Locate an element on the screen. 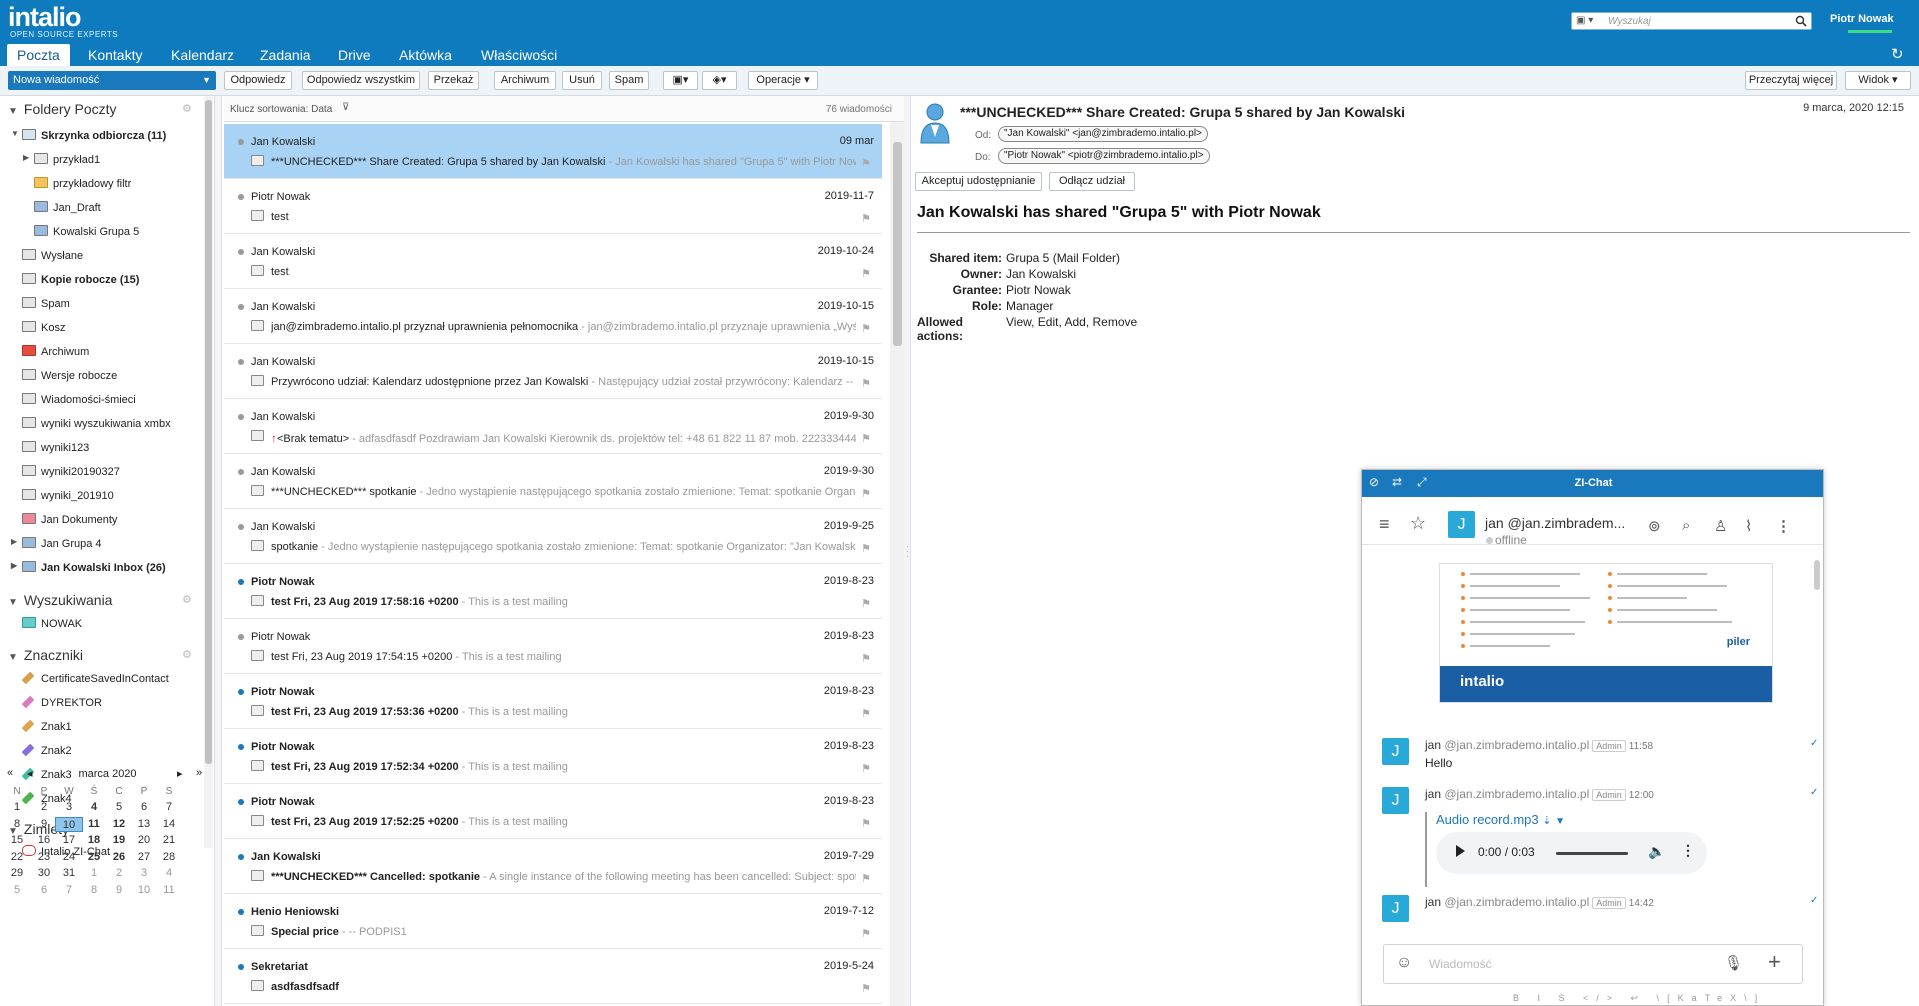  sidebar-scrollbar-thumb is located at coordinates (208, 432).